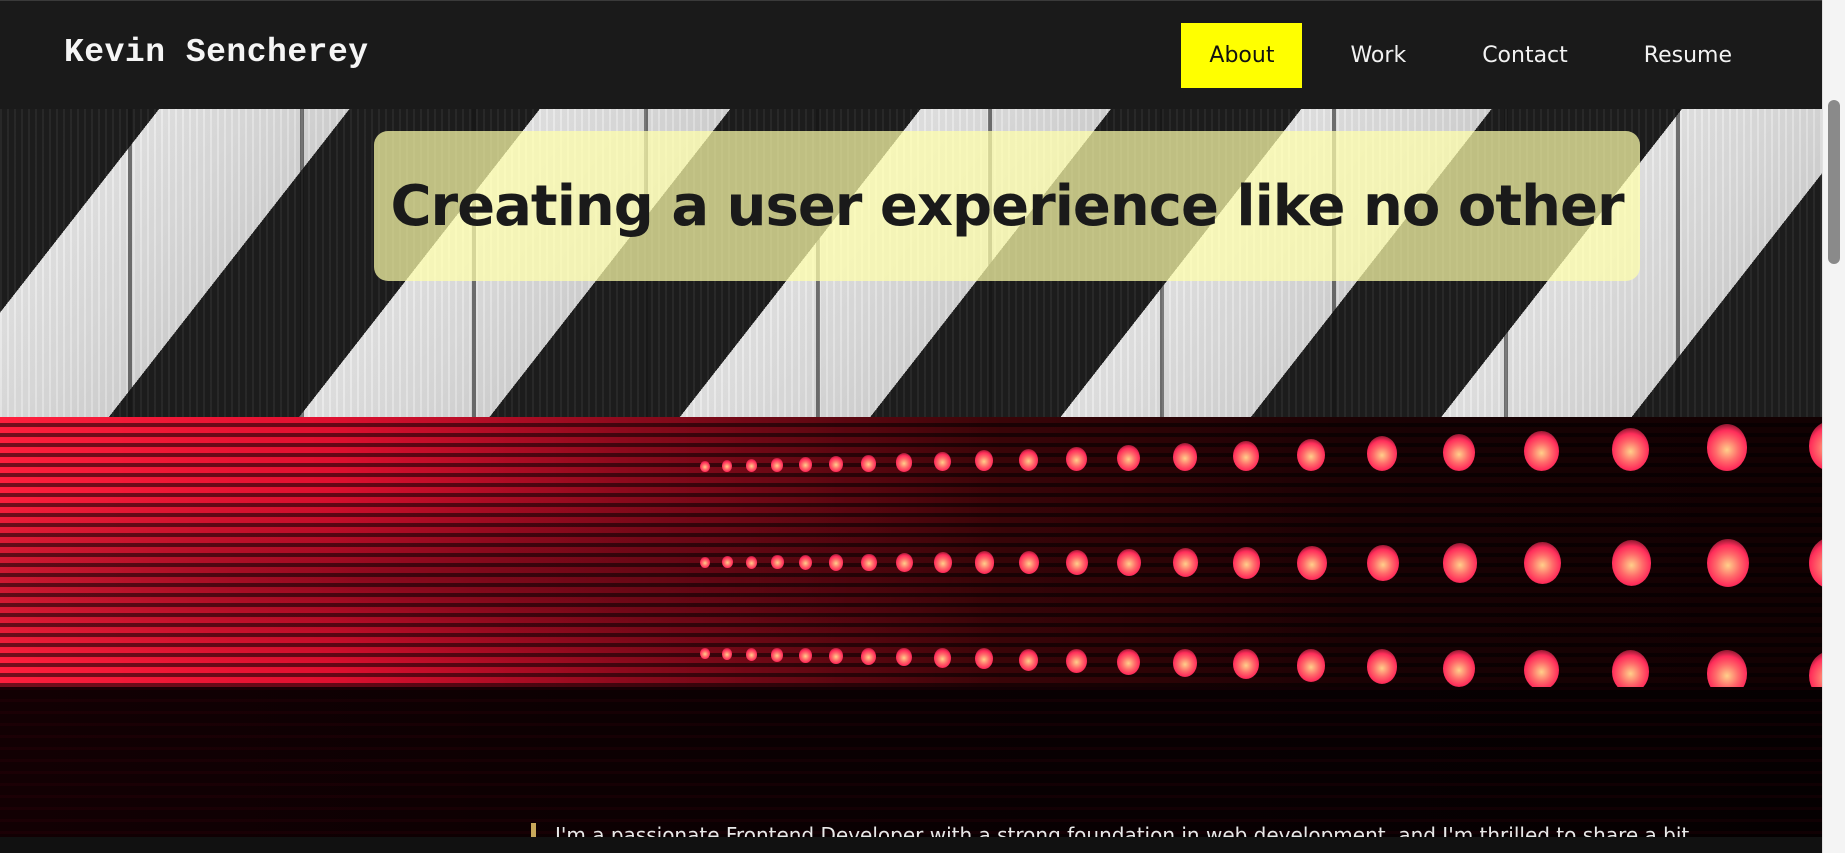 This screenshot has height=853, width=1845. What do you see at coordinates (1688, 55) in the screenshot?
I see `nav-resume: Resume` at bounding box center [1688, 55].